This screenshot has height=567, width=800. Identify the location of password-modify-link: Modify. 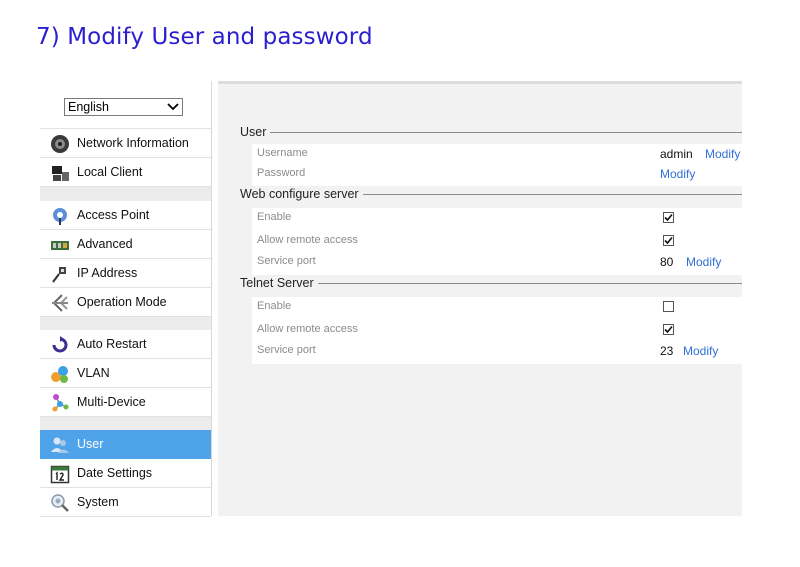
(677, 174).